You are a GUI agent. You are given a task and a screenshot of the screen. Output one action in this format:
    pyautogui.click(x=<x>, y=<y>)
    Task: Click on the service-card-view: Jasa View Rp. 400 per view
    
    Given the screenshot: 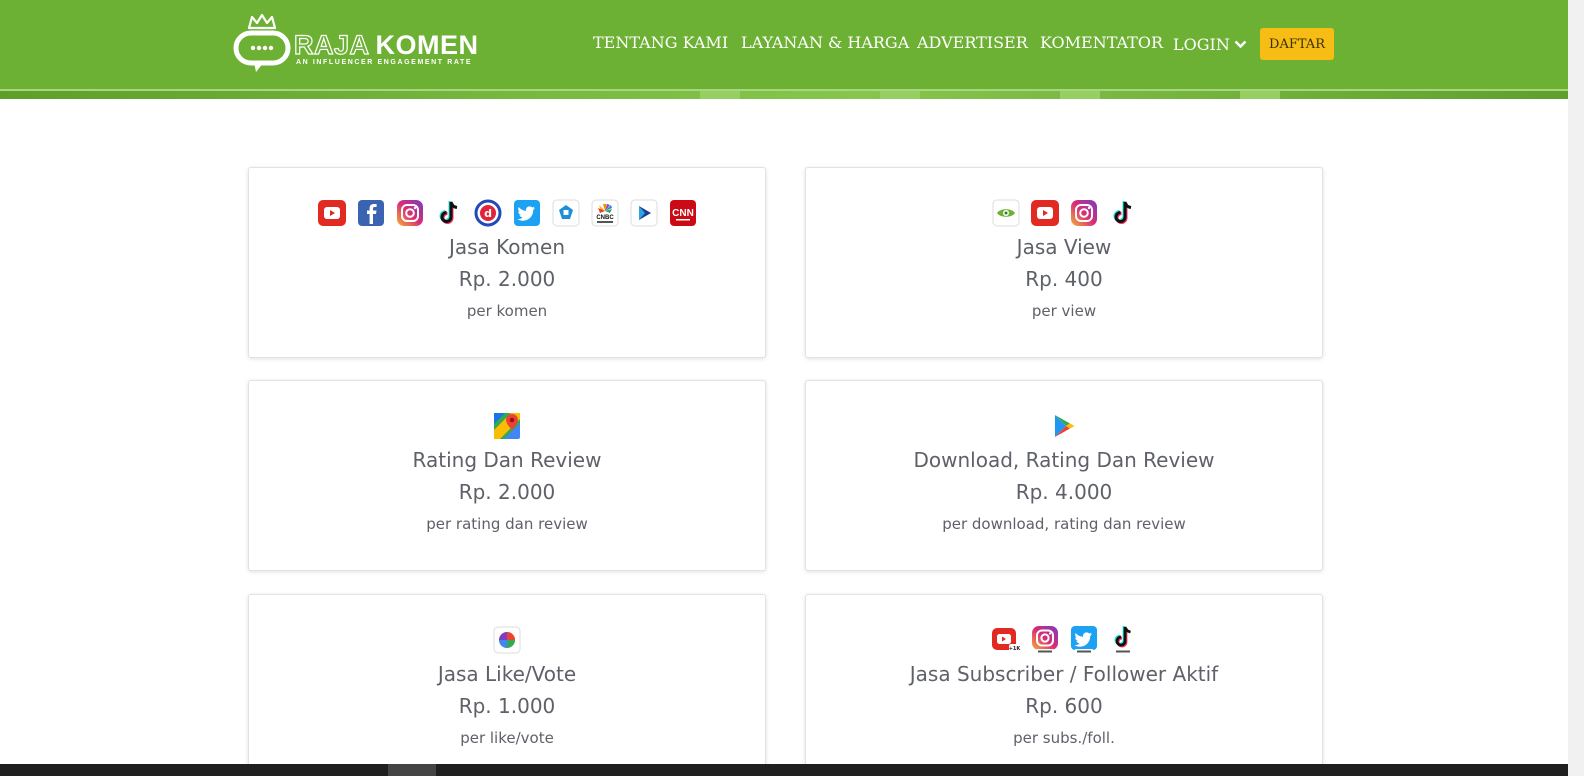 What is the action you would take?
    pyautogui.click(x=1064, y=262)
    